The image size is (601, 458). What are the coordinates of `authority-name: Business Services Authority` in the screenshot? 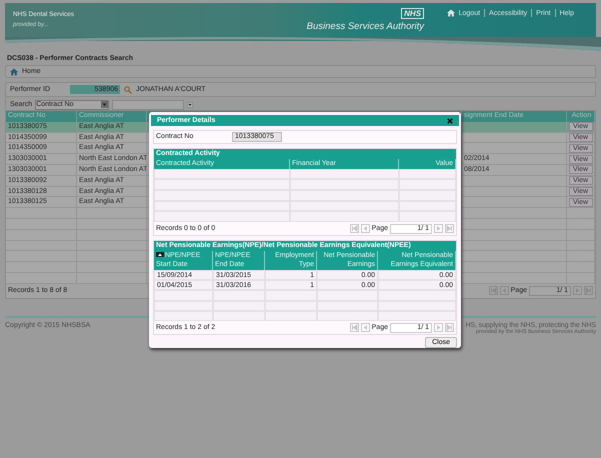 It's located at (365, 26).